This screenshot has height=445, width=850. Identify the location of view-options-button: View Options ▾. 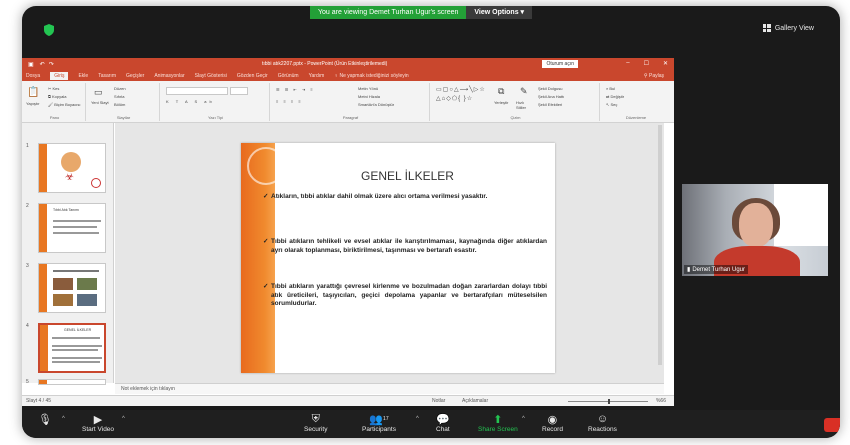
(499, 12).